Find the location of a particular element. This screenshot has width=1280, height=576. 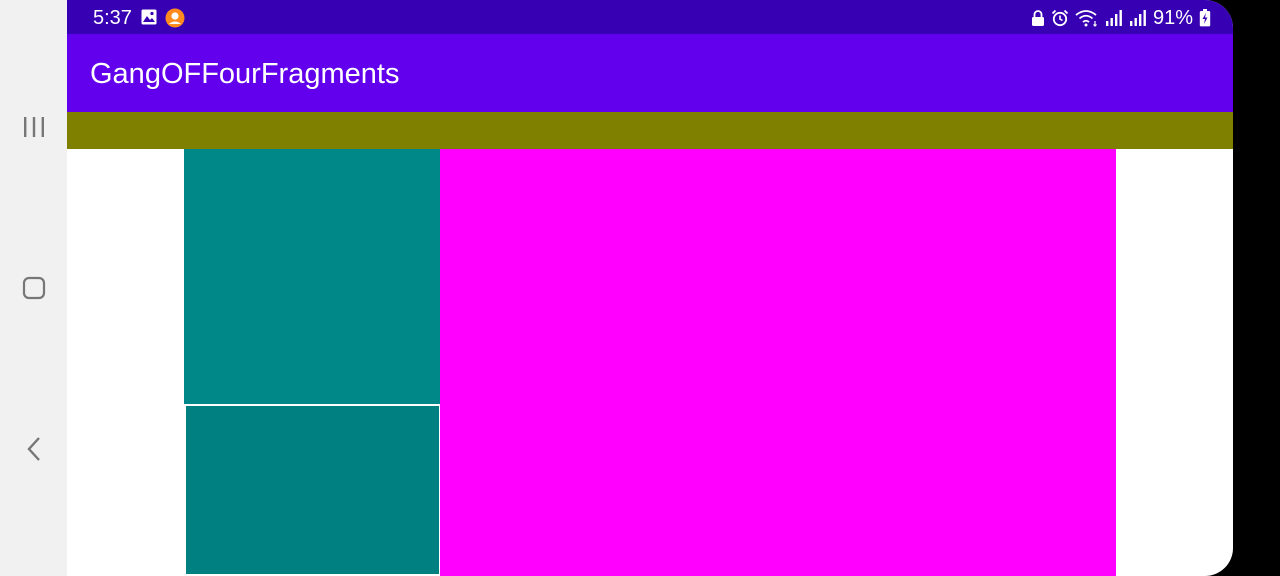

recents-icon is located at coordinates (34, 127).